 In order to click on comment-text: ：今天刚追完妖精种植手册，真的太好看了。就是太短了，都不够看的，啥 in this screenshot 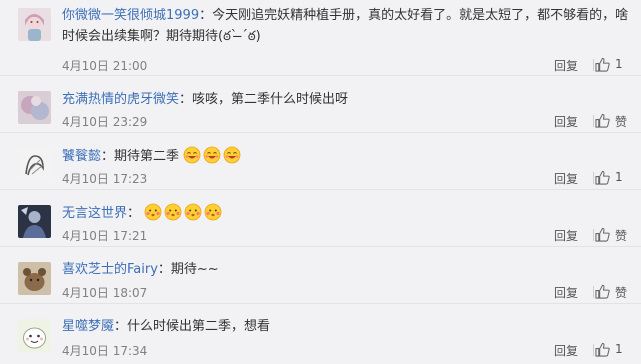, I will do `click(414, 15)`.